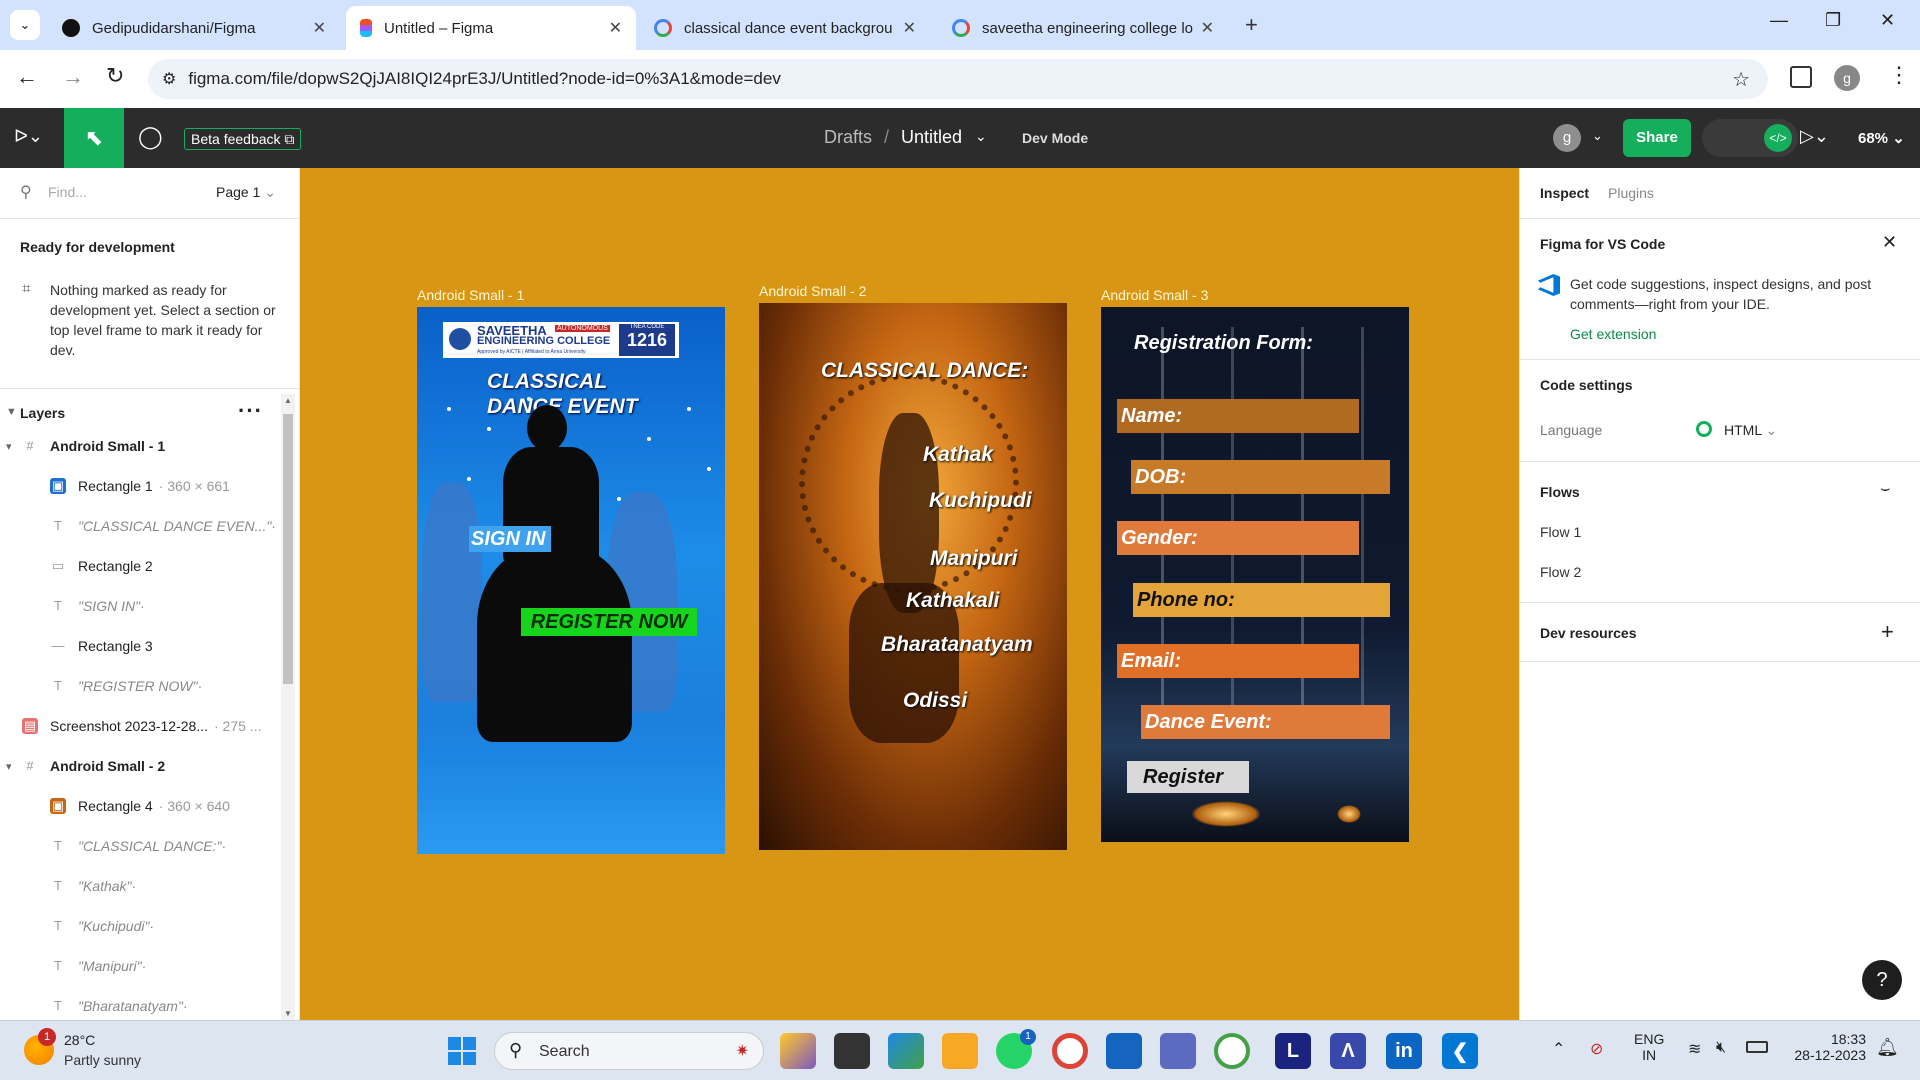 The width and height of the screenshot is (1920, 1080). I want to click on sign-in-button: SIGN IN, so click(510, 539).